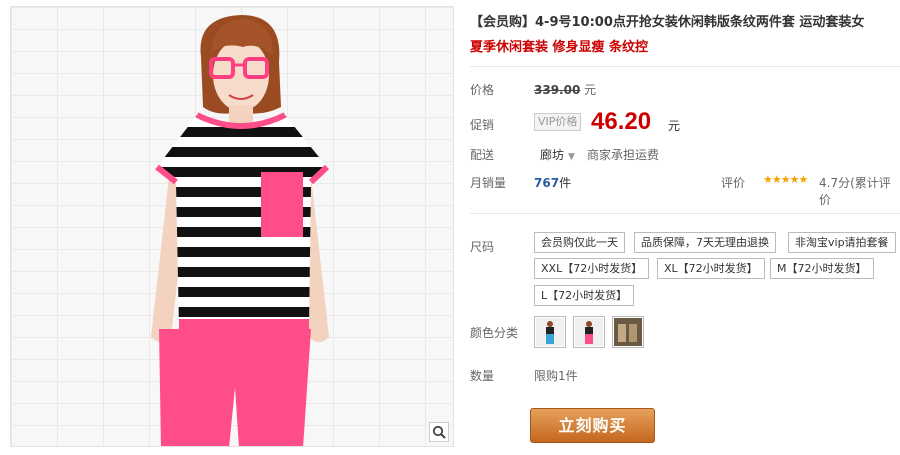 This screenshot has height=455, width=900. What do you see at coordinates (439, 432) in the screenshot?
I see `zoom-icon` at bounding box center [439, 432].